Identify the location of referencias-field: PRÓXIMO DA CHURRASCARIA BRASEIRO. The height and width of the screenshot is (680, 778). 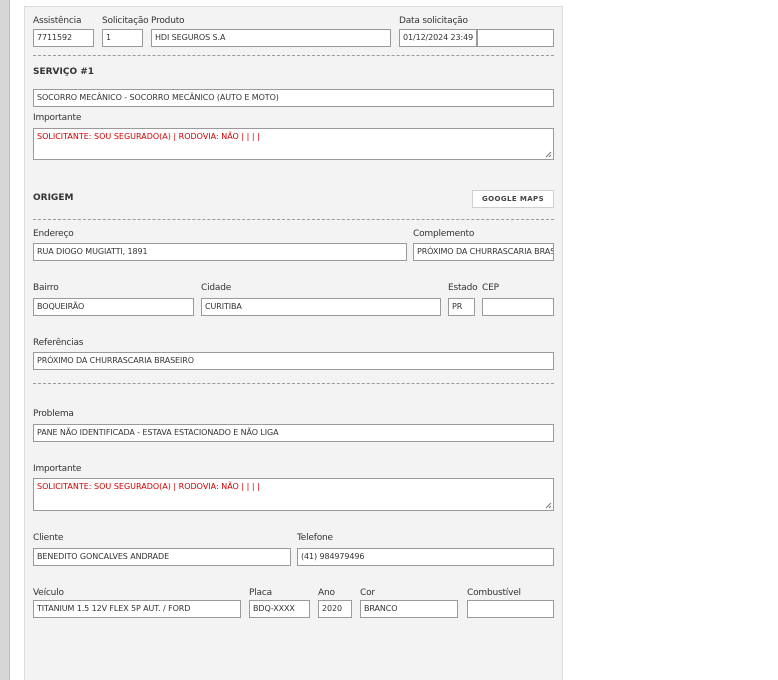
(293, 361).